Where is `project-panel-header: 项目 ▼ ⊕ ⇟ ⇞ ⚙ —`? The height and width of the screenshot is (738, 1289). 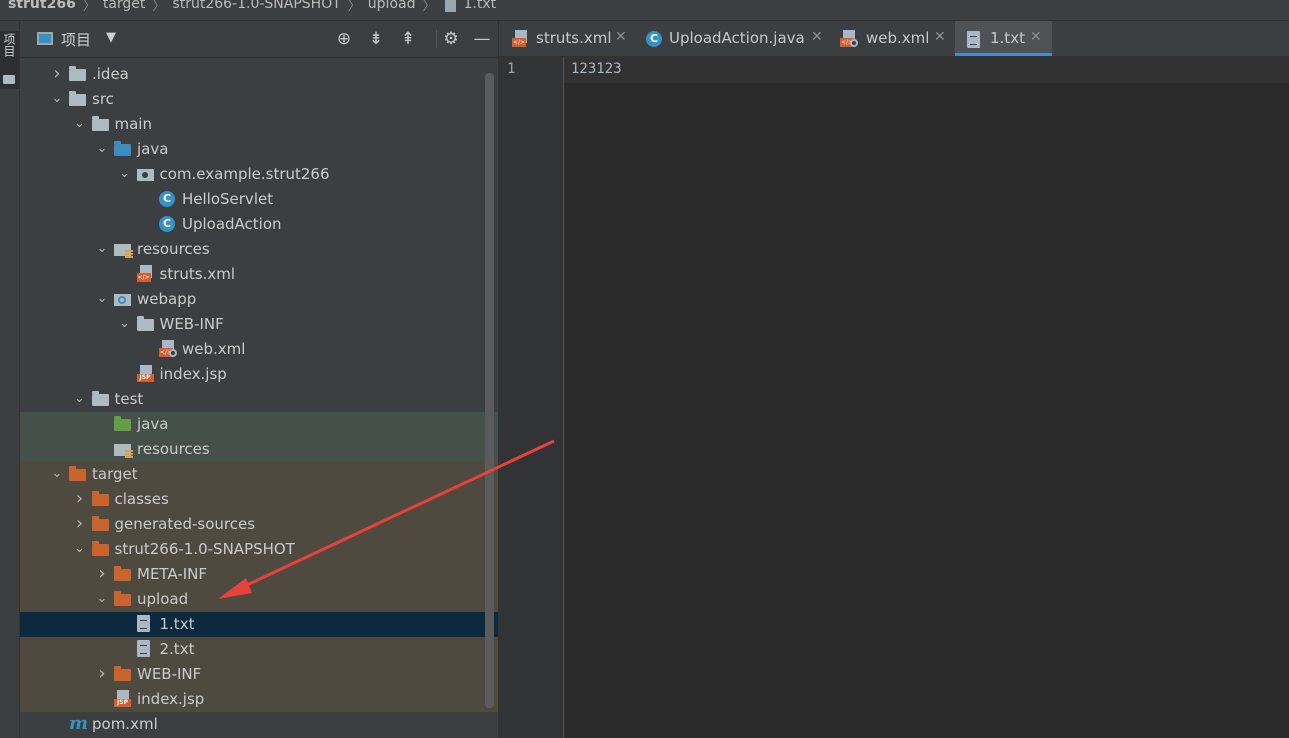
project-panel-header: 项目 ▼ ⊕ ⇟ ⇞ ⚙ — is located at coordinates (259, 39).